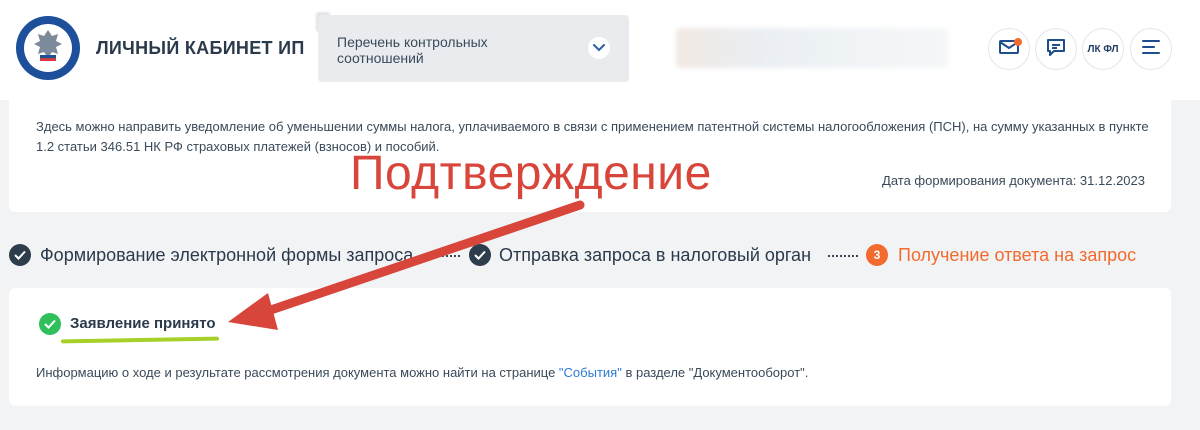  What do you see at coordinates (140, 340) in the screenshot?
I see `highlight-underline` at bounding box center [140, 340].